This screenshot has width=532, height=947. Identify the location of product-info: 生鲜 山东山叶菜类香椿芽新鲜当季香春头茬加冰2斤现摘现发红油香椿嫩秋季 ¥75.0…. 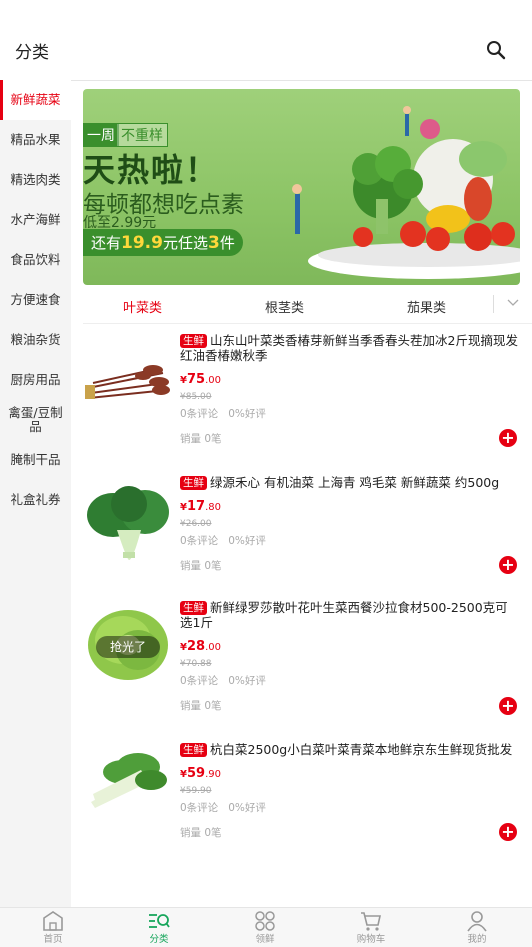
(349, 389).